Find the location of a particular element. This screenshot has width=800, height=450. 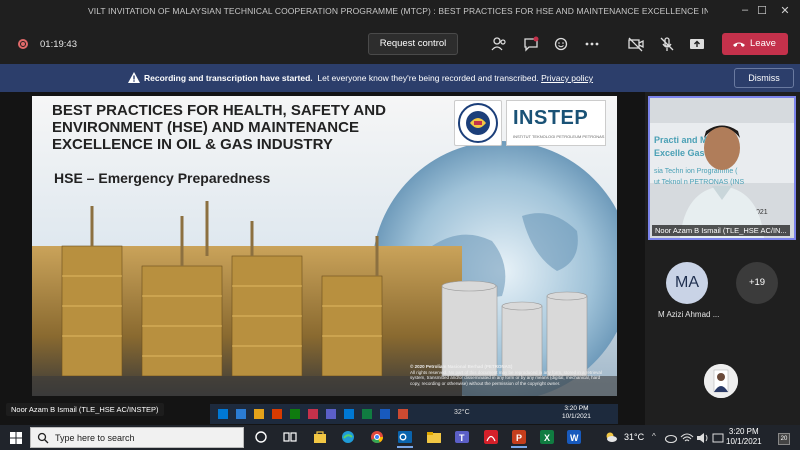

participant-avatar-ma: MA is located at coordinates (687, 283).